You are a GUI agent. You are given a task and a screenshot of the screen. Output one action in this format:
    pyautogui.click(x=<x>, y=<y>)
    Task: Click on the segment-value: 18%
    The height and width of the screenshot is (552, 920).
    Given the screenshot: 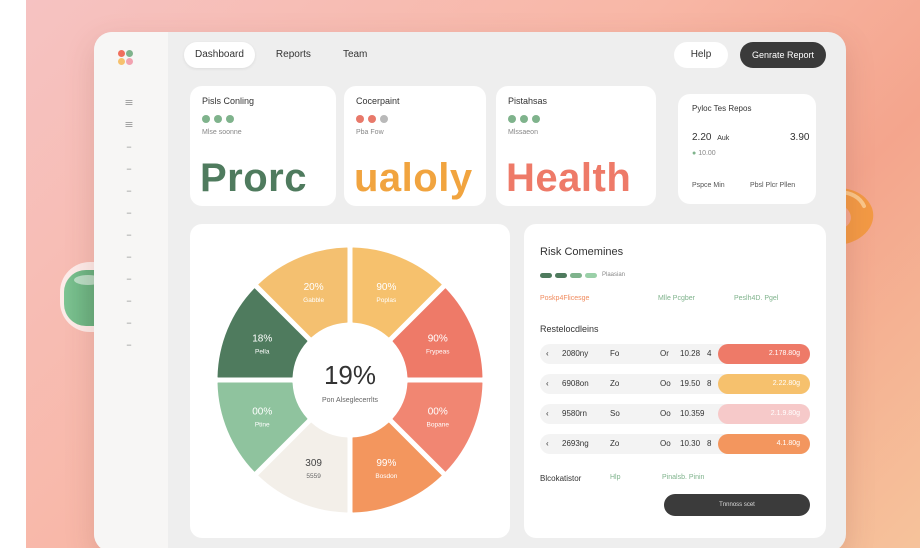 What is the action you would take?
    pyautogui.click(x=262, y=339)
    